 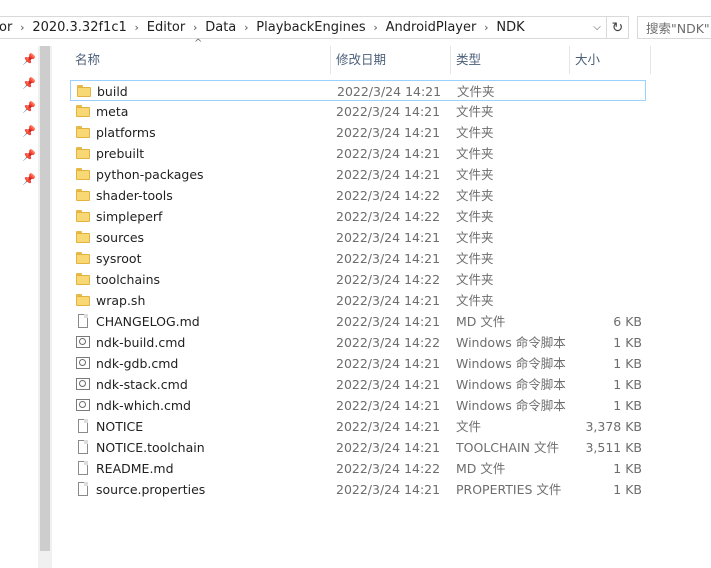 I want to click on file-row: shader-tools 2022/3/24 14:22 文件夹, so click(x=358, y=195).